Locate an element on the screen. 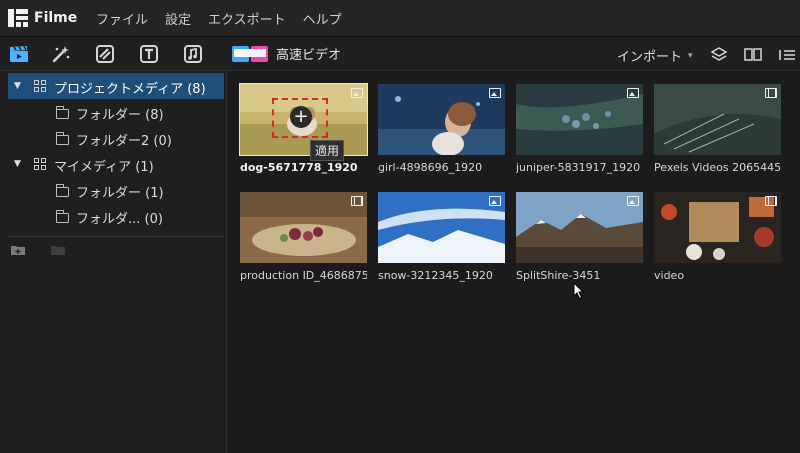  media-tile: video is located at coordinates (717, 237).